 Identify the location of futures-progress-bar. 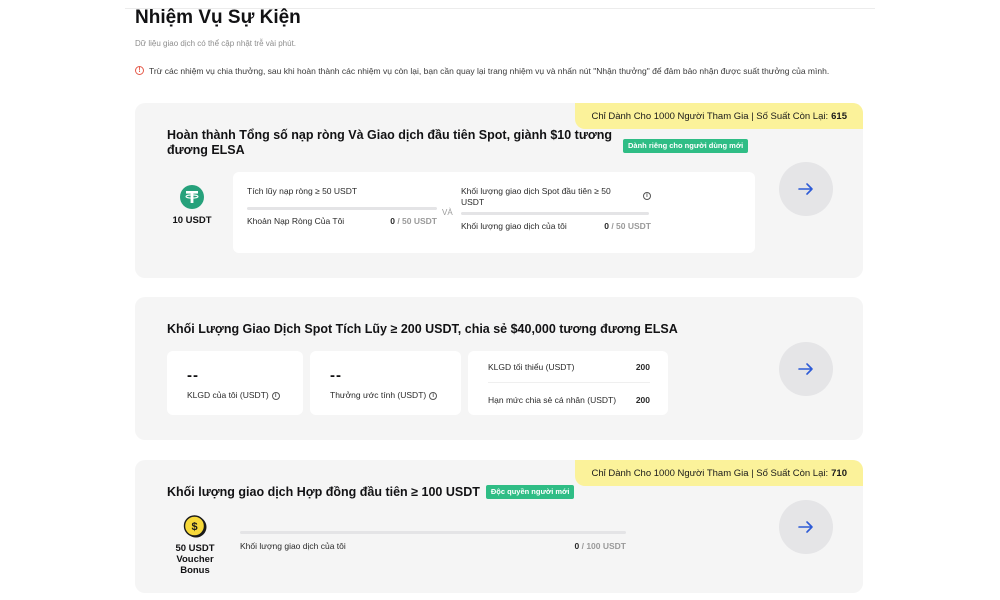
(433, 532).